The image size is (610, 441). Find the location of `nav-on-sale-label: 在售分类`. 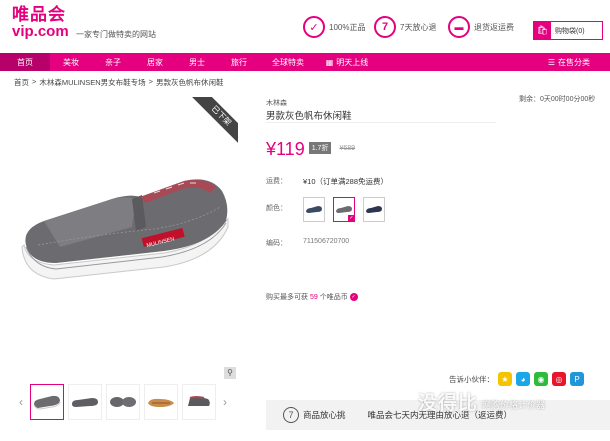

nav-on-sale-label: 在售分类 is located at coordinates (574, 62).